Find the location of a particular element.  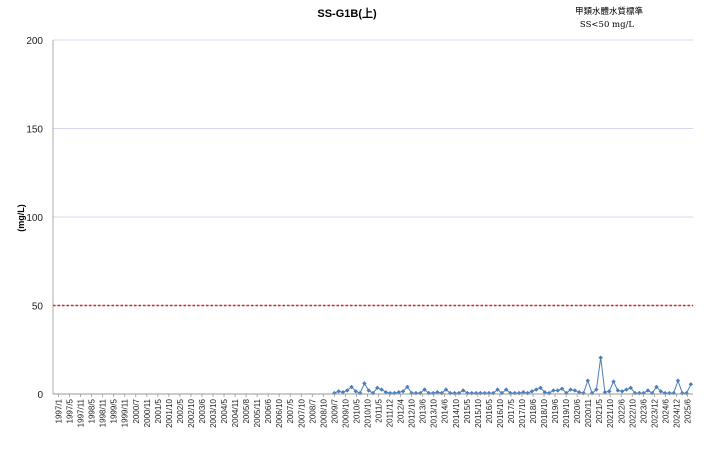

x-tick-label: 2006/10 is located at coordinates (279, 412).